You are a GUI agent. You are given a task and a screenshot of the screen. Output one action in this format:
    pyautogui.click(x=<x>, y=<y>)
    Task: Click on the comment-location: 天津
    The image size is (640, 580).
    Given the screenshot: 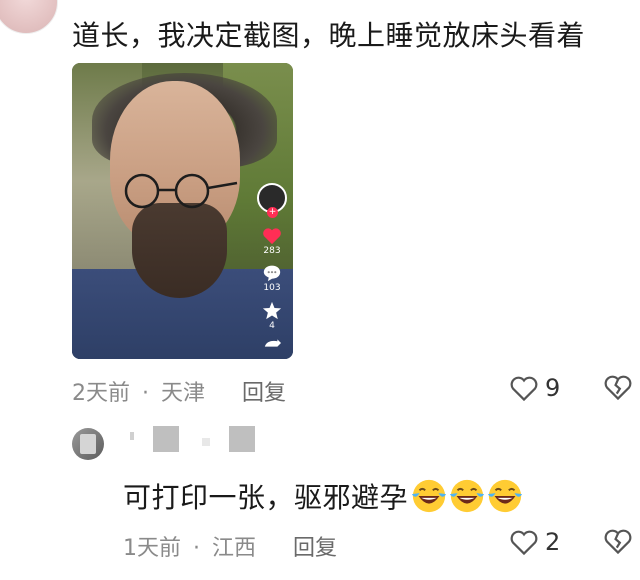 What is the action you would take?
    pyautogui.click(x=183, y=393)
    